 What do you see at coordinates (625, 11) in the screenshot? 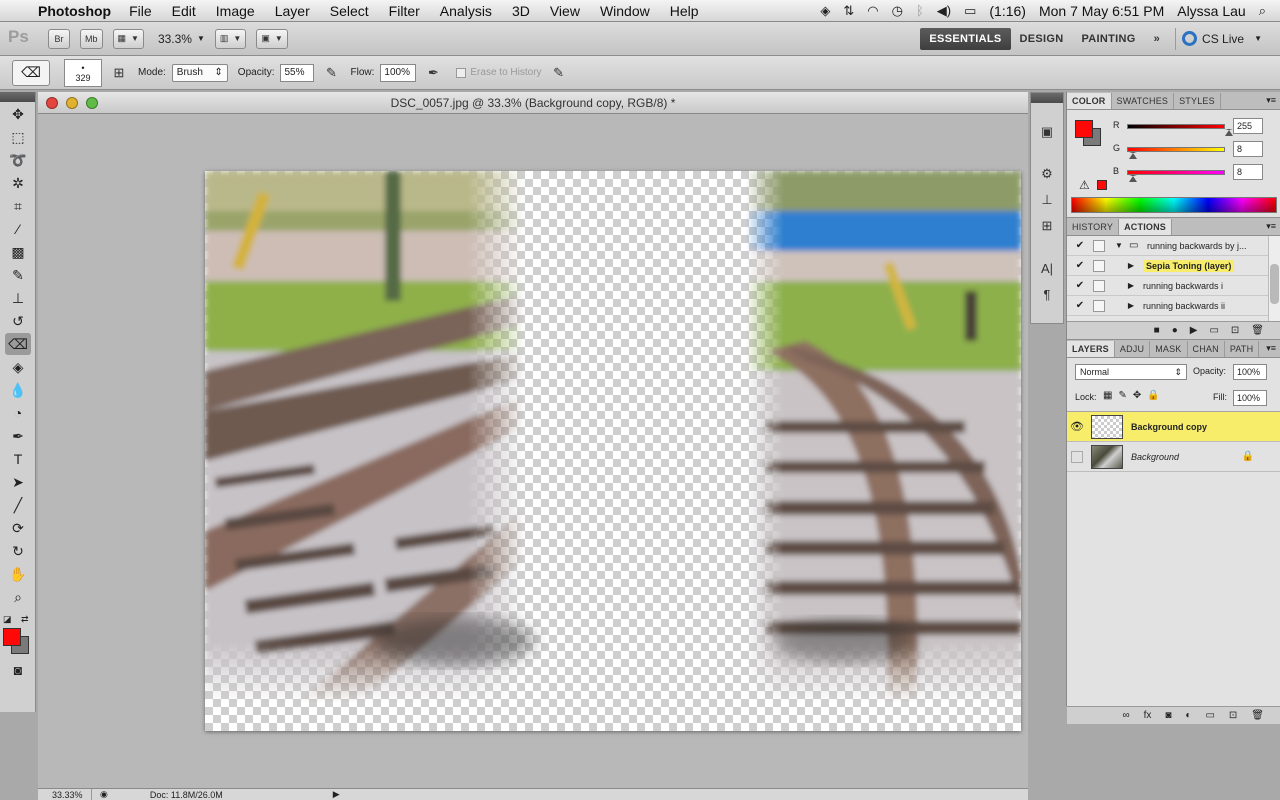
I see `menu-window: Window` at bounding box center [625, 11].